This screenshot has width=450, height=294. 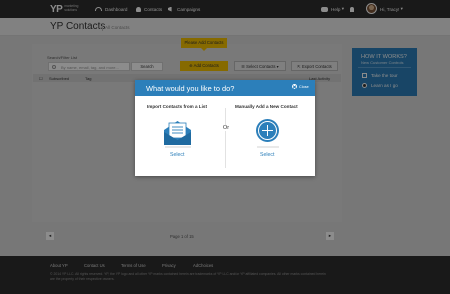 What do you see at coordinates (268, 147) in the screenshot?
I see `plus-shadow` at bounding box center [268, 147].